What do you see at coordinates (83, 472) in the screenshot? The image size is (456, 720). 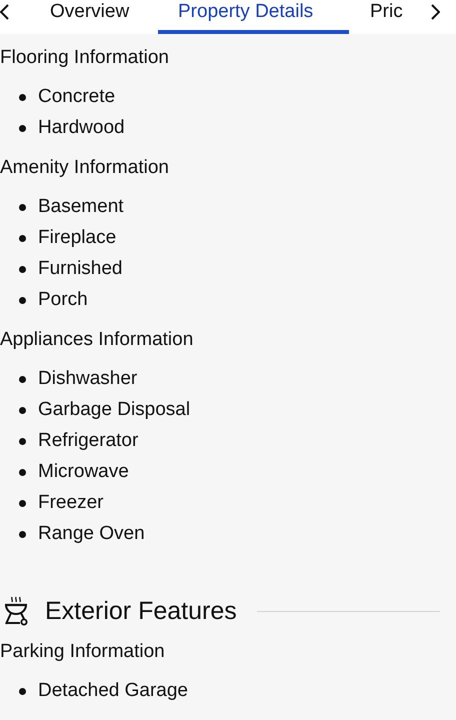 I see `list-item: Microwave` at bounding box center [83, 472].